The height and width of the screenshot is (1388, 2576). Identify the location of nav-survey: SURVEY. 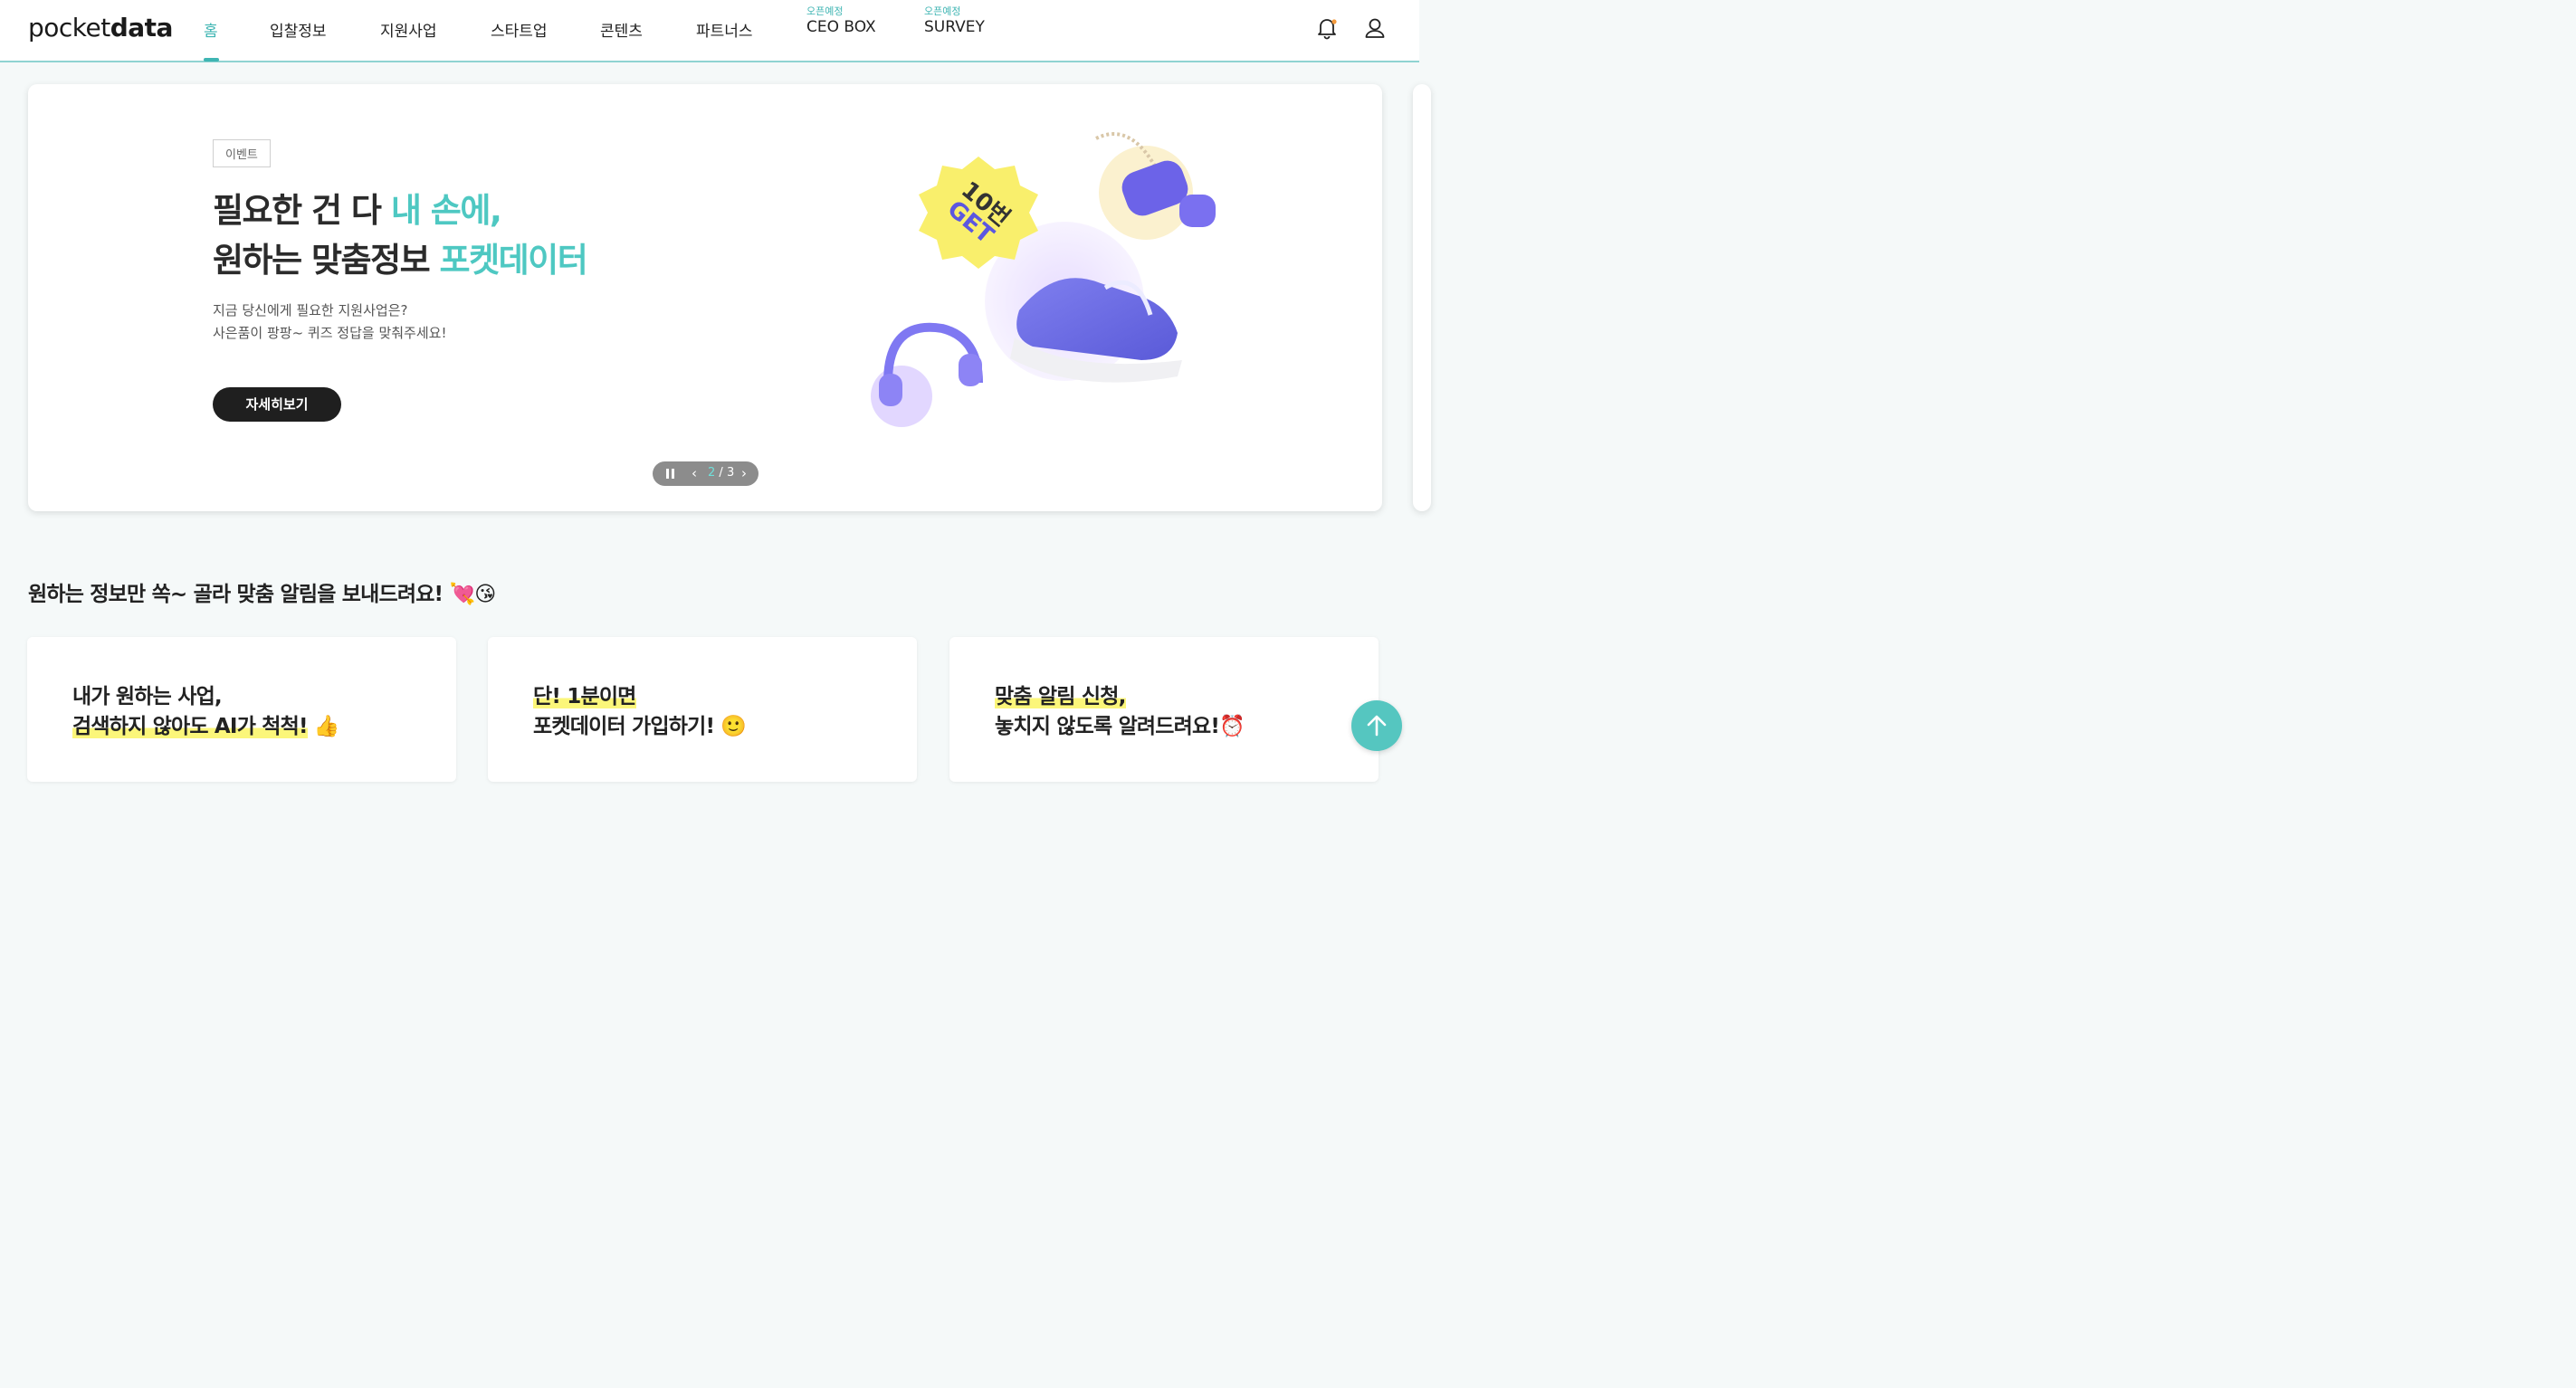
(954, 27).